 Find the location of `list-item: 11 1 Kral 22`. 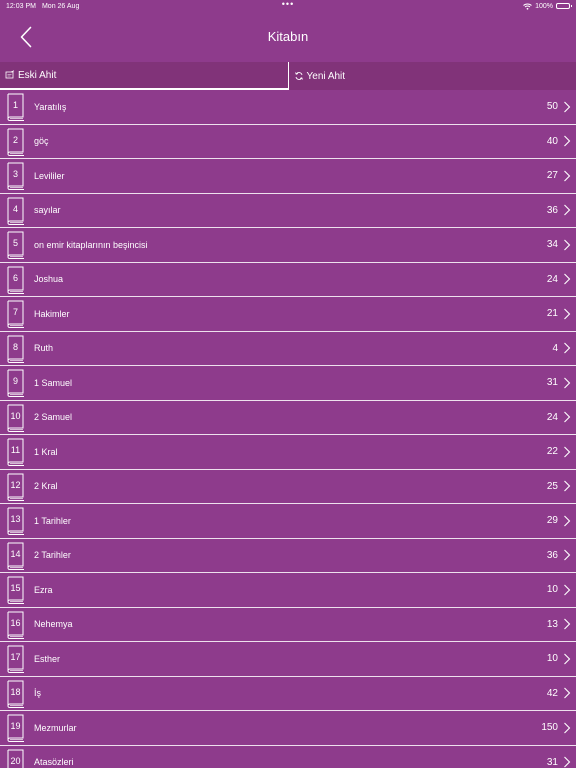

list-item: 11 1 Kral 22 is located at coordinates (288, 452).